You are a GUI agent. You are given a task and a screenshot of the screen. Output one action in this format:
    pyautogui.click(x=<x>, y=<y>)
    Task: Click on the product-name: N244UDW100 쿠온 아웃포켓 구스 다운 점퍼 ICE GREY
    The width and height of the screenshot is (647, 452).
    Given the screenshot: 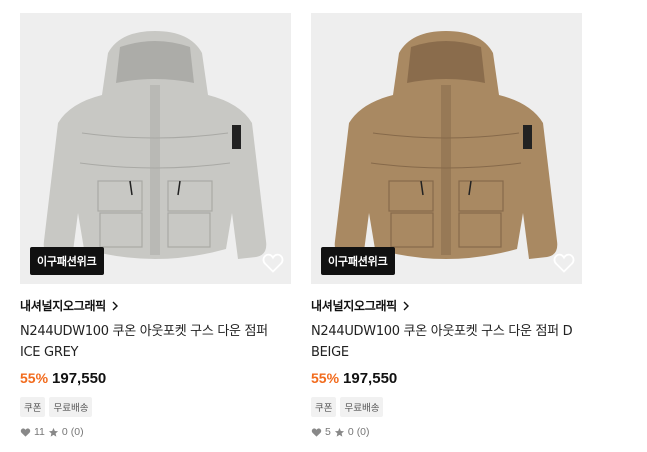 What is the action you would take?
    pyautogui.click(x=151, y=342)
    